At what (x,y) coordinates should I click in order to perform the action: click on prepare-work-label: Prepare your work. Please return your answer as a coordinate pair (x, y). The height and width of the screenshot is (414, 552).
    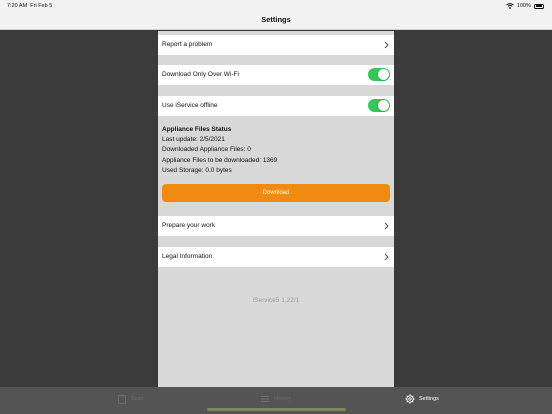
    Looking at the image, I should click on (189, 225).